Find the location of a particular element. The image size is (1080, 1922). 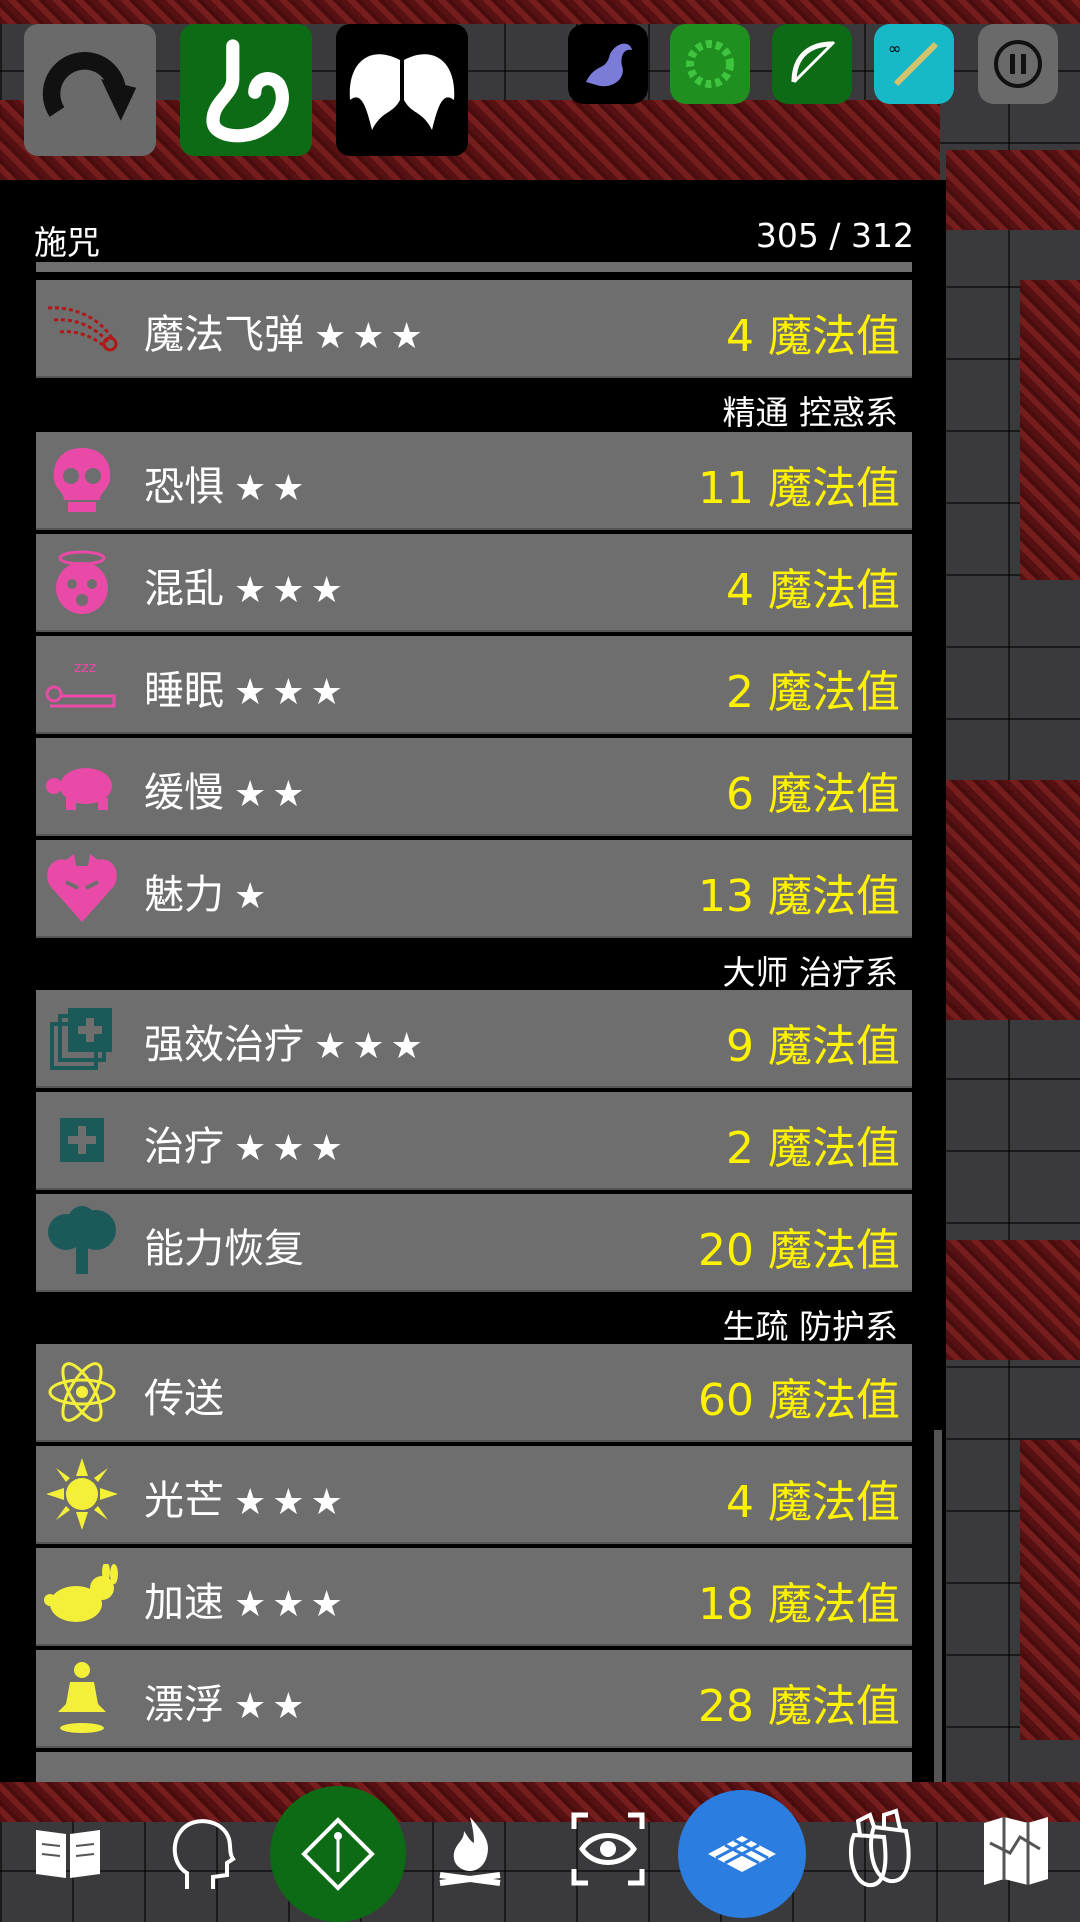

section-enchantment: 精通 控惑系 is located at coordinates (810, 412).